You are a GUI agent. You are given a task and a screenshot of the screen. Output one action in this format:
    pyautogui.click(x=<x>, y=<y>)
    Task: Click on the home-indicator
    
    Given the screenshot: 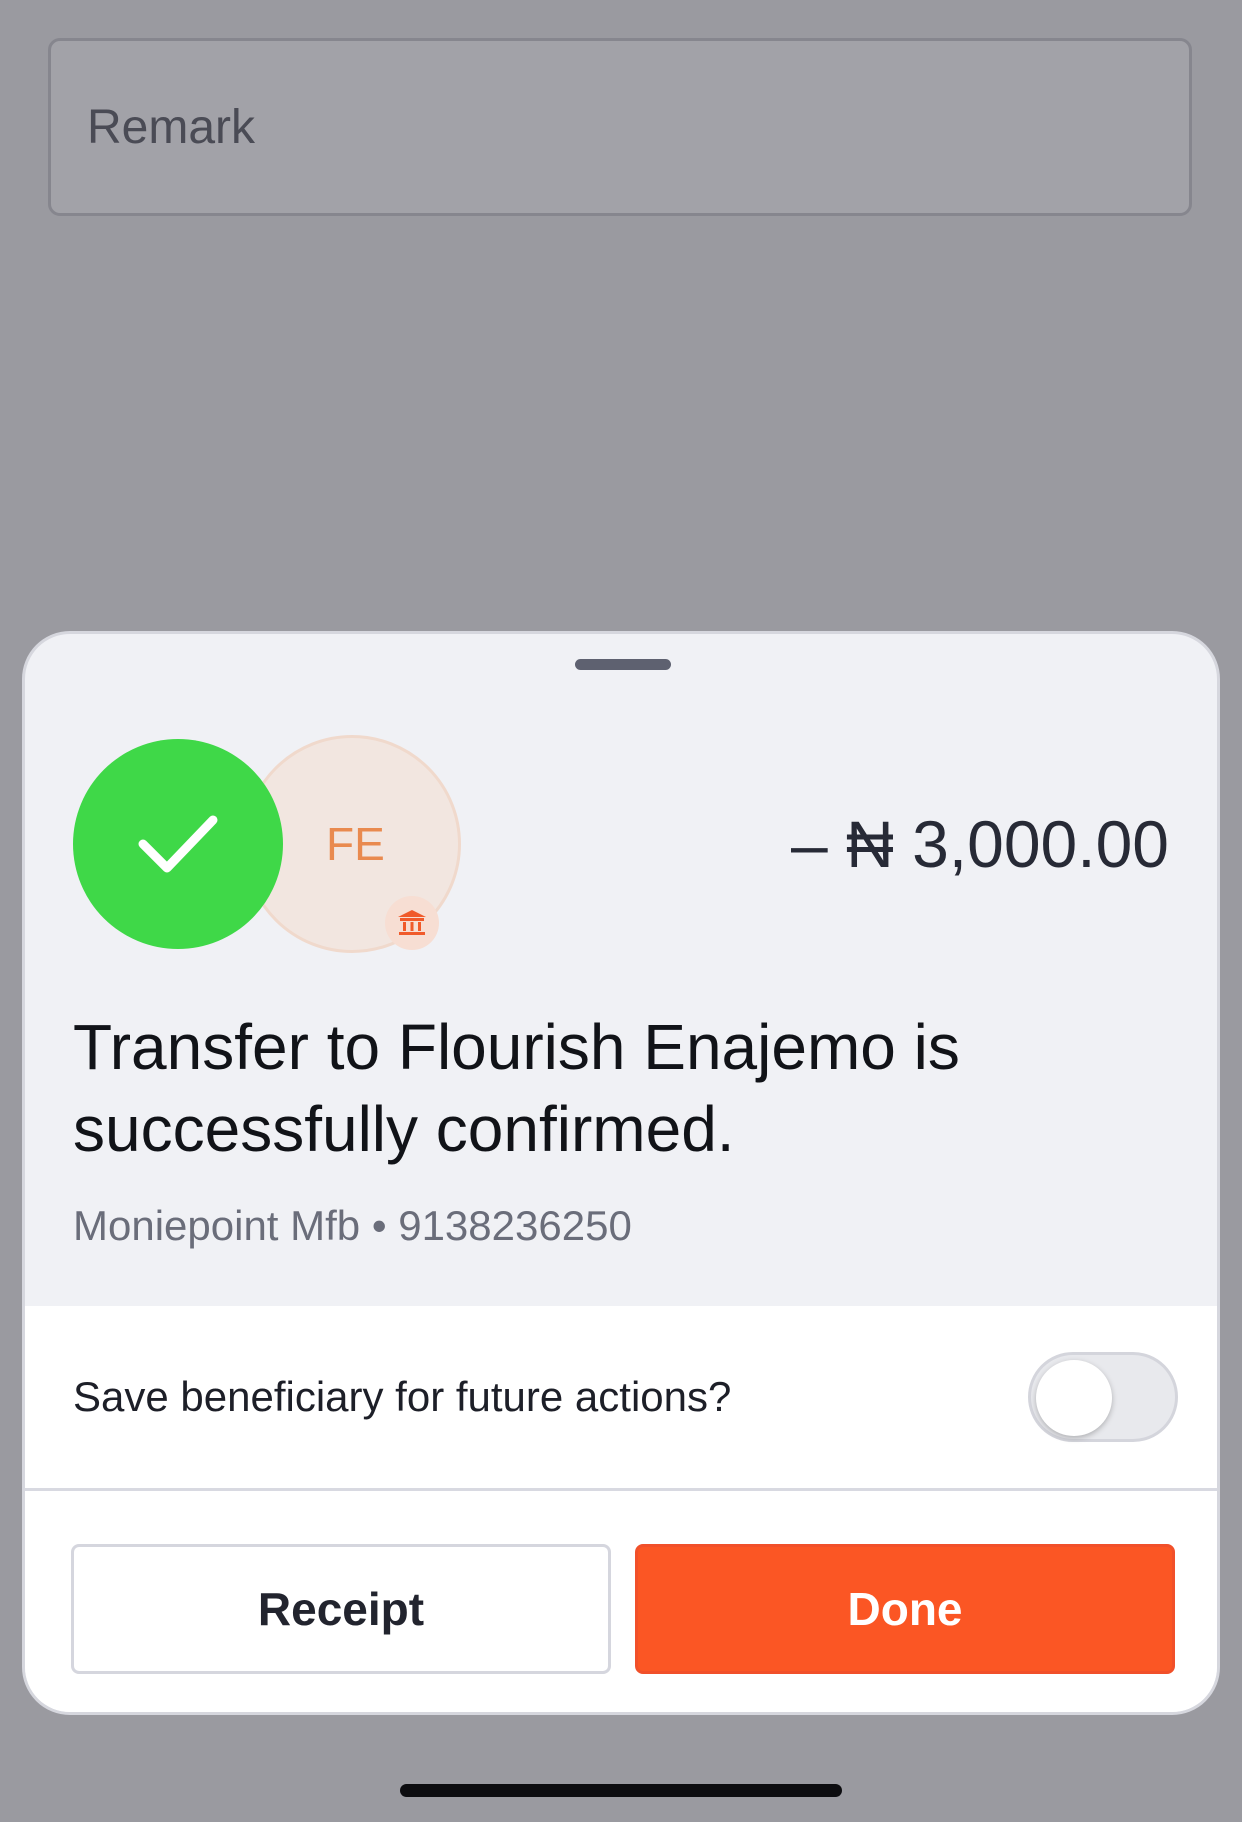 What is the action you would take?
    pyautogui.click(x=621, y=1790)
    